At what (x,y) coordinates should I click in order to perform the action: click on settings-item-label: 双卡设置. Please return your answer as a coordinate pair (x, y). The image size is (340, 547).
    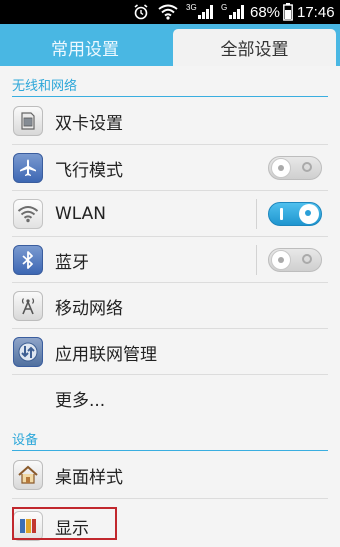
    Looking at the image, I should click on (89, 123).